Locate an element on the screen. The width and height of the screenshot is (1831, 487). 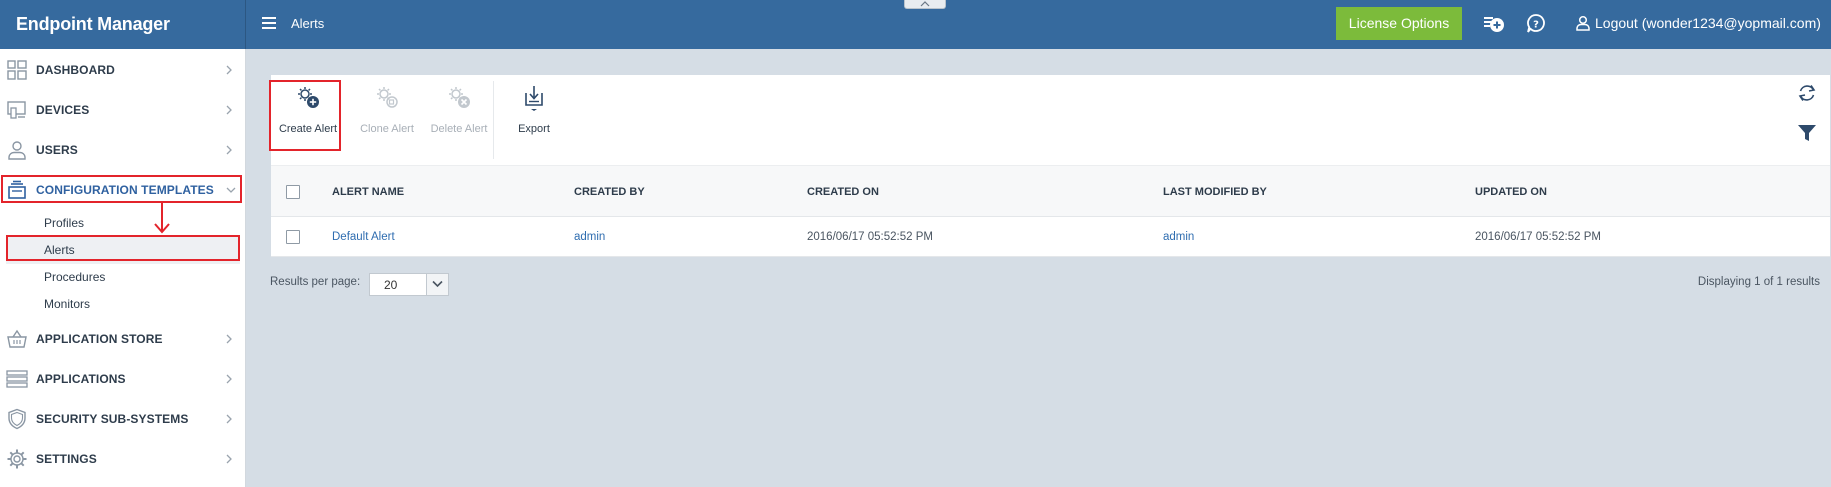
chevron-up-icon is located at coordinates (925, 4).